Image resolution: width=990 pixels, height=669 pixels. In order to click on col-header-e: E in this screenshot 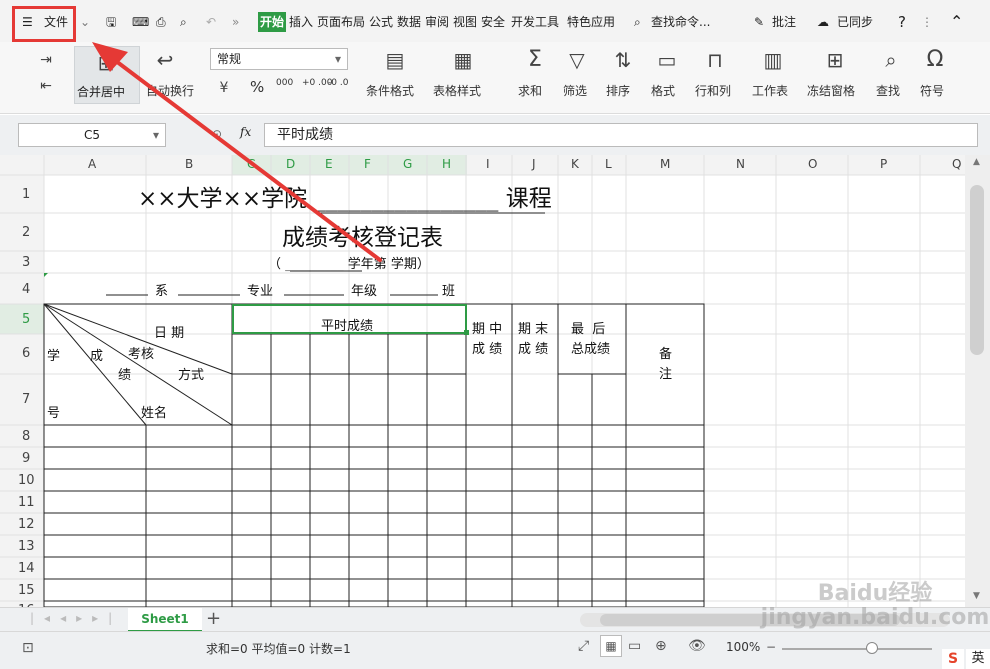, I will do `click(329, 164)`.